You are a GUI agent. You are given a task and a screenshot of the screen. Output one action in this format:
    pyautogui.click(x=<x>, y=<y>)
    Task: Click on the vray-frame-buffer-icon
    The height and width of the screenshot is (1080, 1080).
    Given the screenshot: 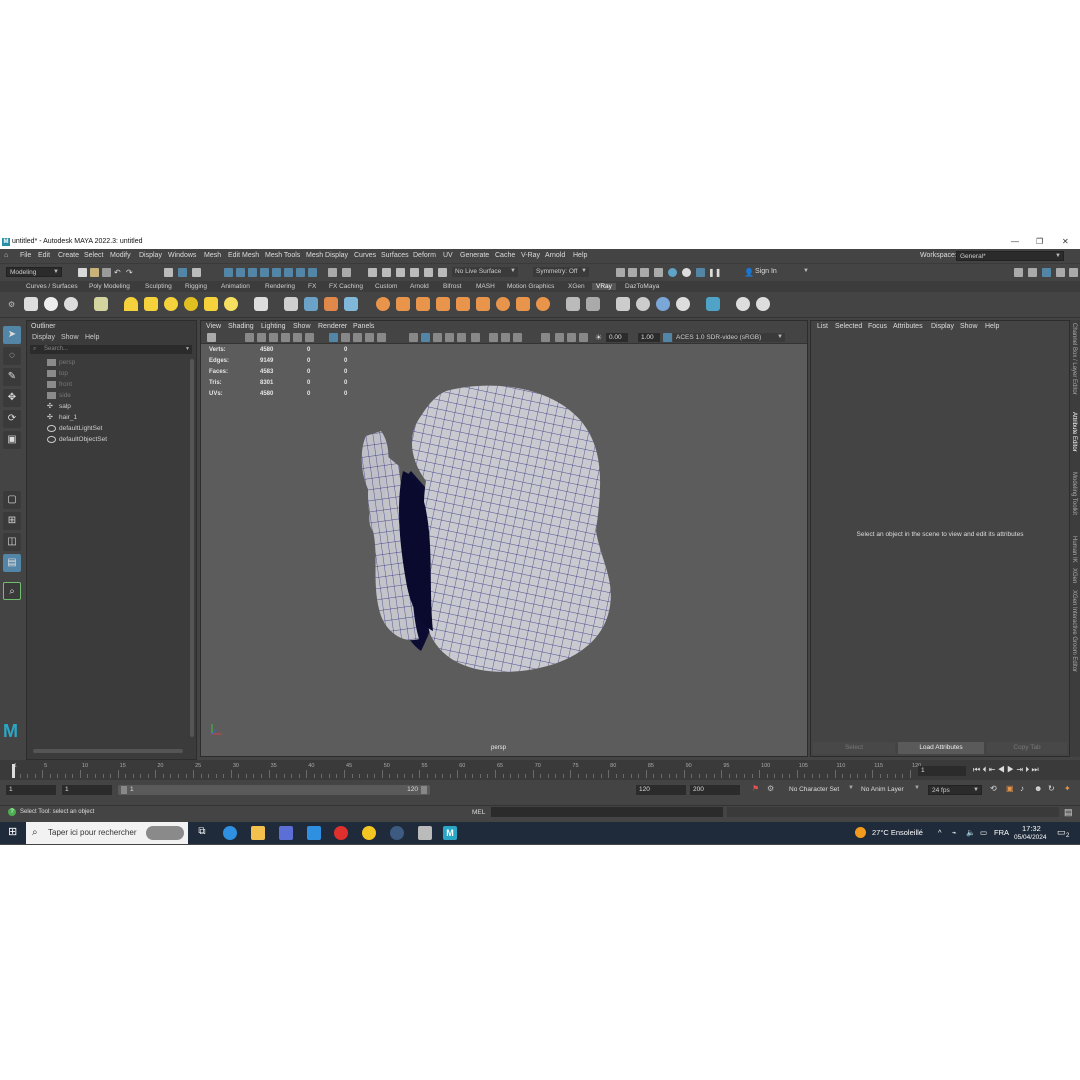 What is the action you would take?
    pyautogui.click(x=101, y=304)
    